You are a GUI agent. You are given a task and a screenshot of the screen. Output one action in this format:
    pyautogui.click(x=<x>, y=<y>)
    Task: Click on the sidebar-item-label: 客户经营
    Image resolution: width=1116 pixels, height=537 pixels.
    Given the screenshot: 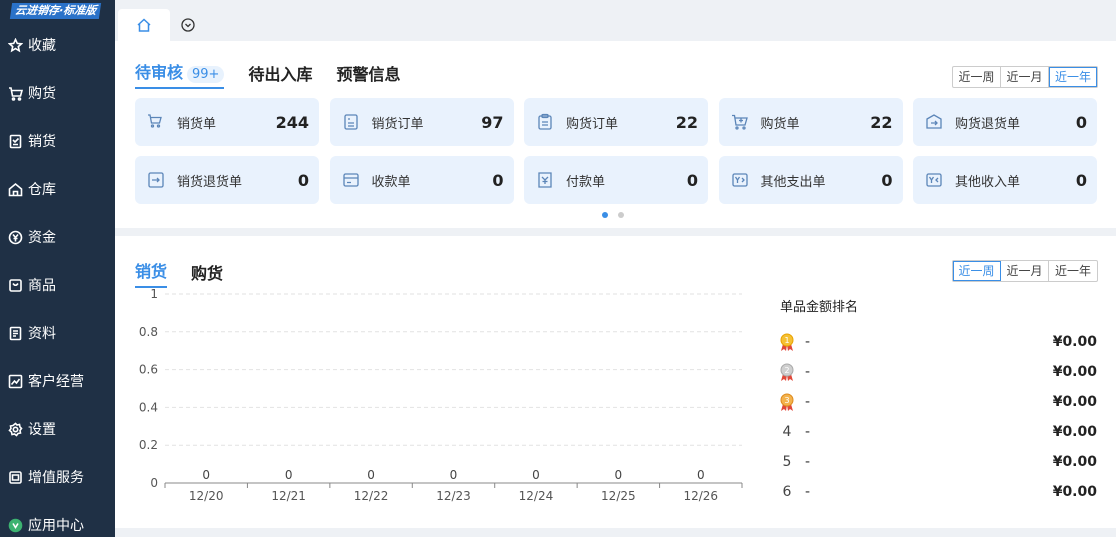 What is the action you would take?
    pyautogui.click(x=56, y=382)
    